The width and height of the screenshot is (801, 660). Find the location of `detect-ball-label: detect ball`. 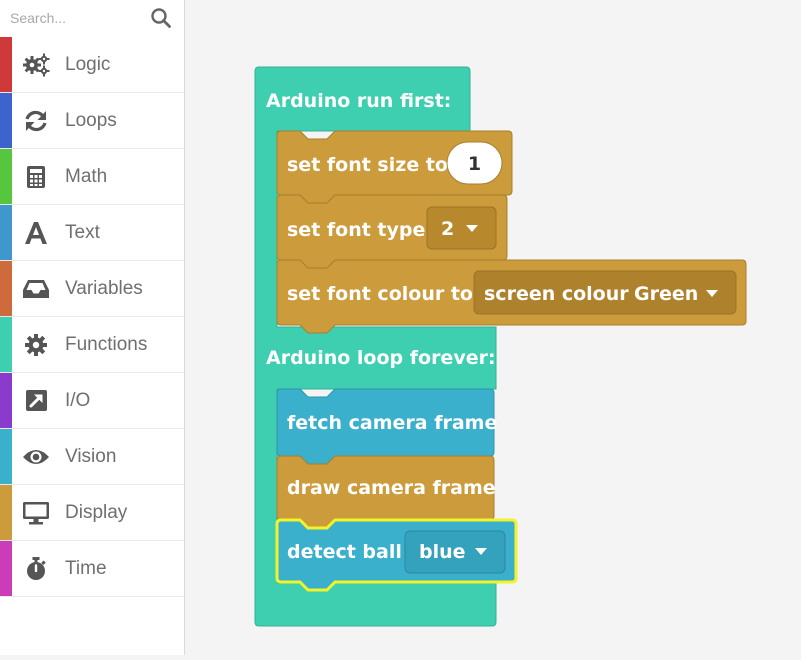

detect-ball-label: detect ball is located at coordinates (344, 552).